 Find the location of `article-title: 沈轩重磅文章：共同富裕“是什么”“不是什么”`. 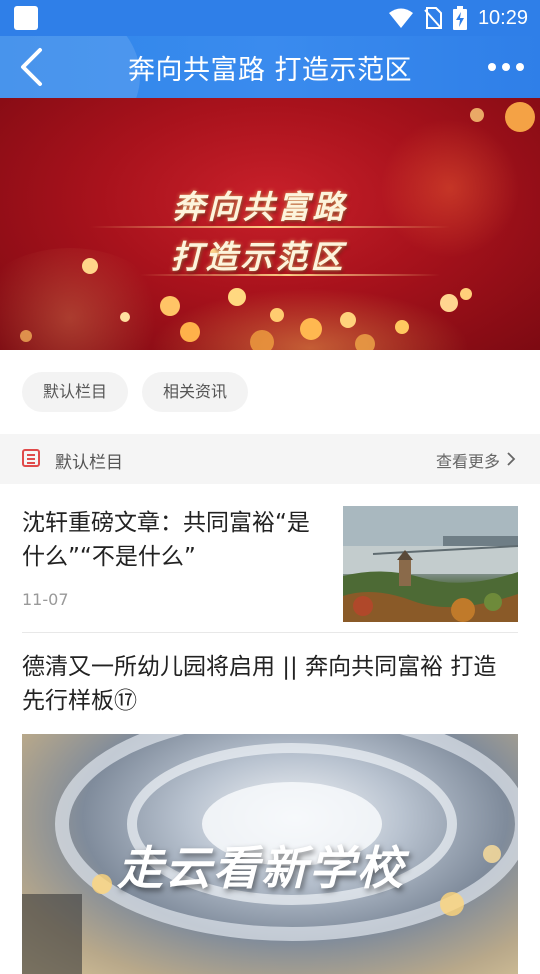

article-title: 沈轩重磅文章：共同富裕“是什么”“不是什么” is located at coordinates (172, 540).